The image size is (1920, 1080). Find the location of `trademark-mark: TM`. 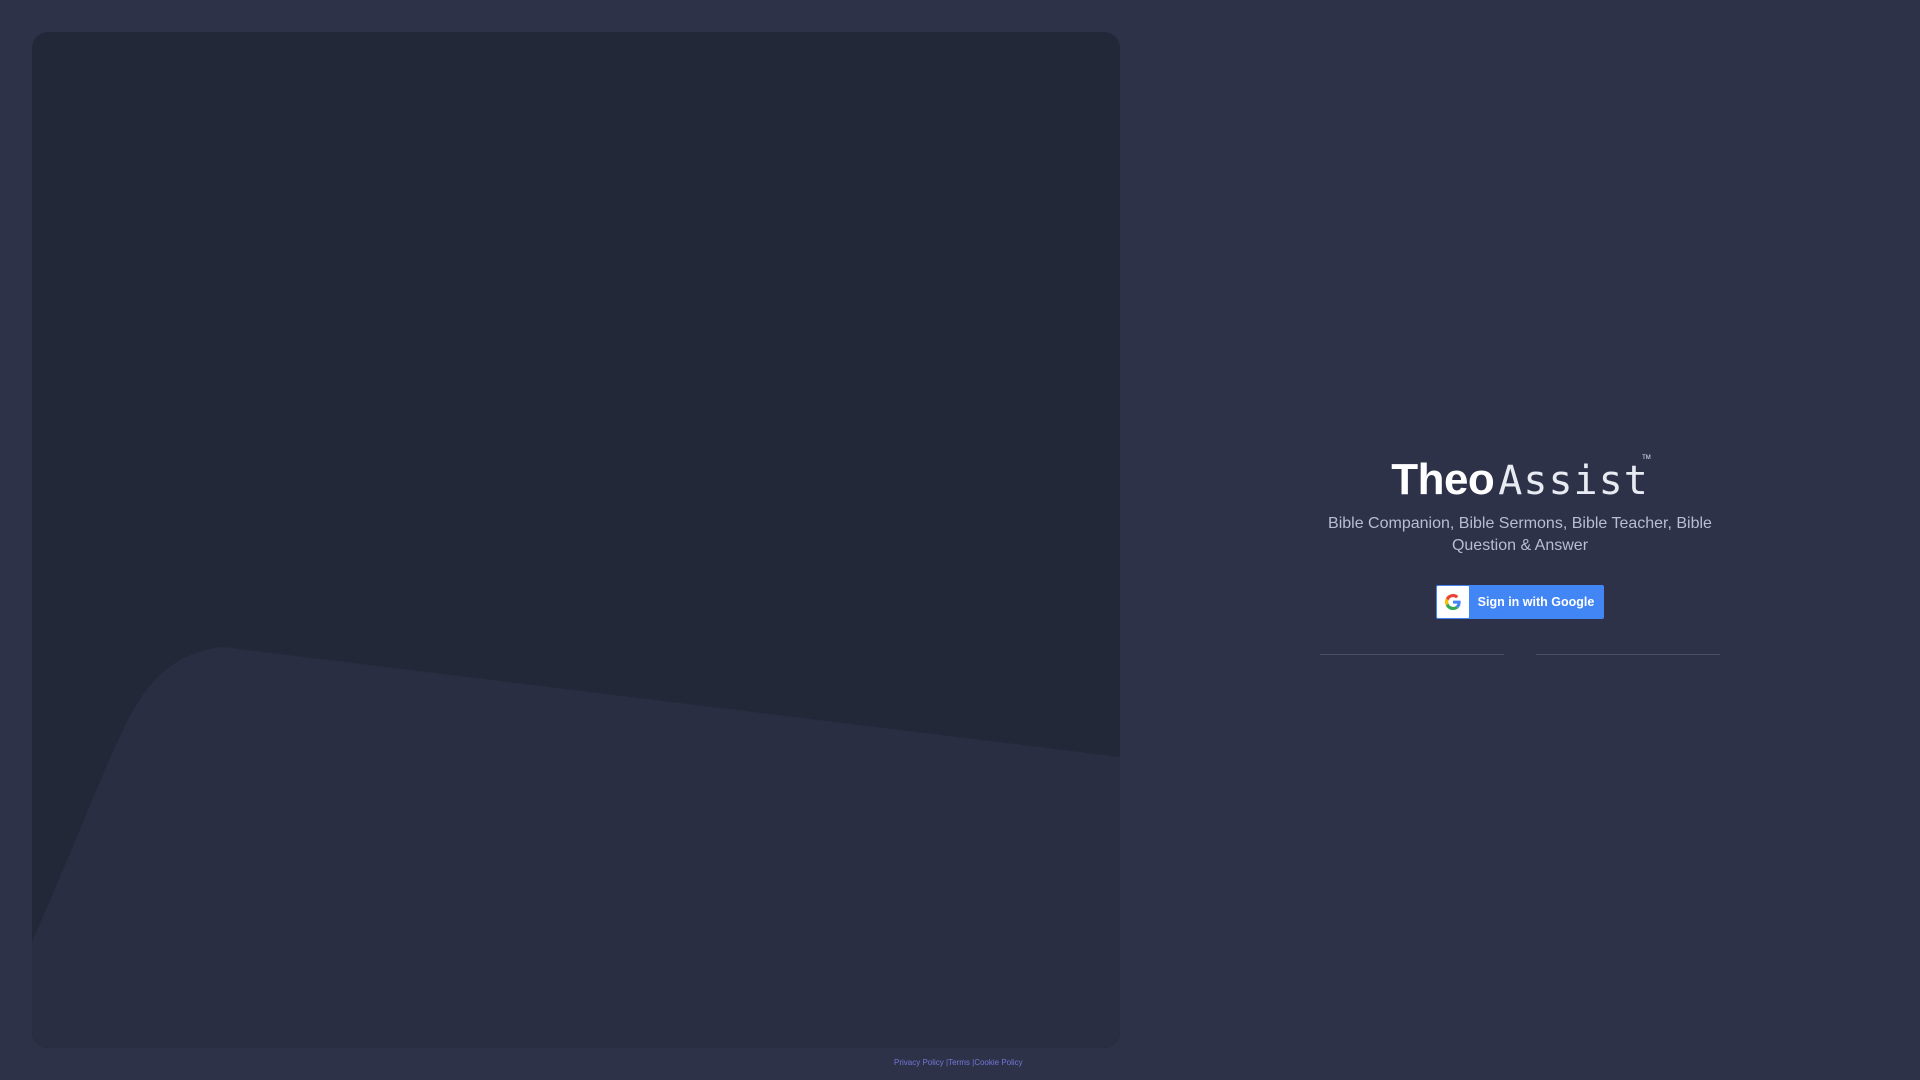

trademark-mark: TM is located at coordinates (1646, 458).